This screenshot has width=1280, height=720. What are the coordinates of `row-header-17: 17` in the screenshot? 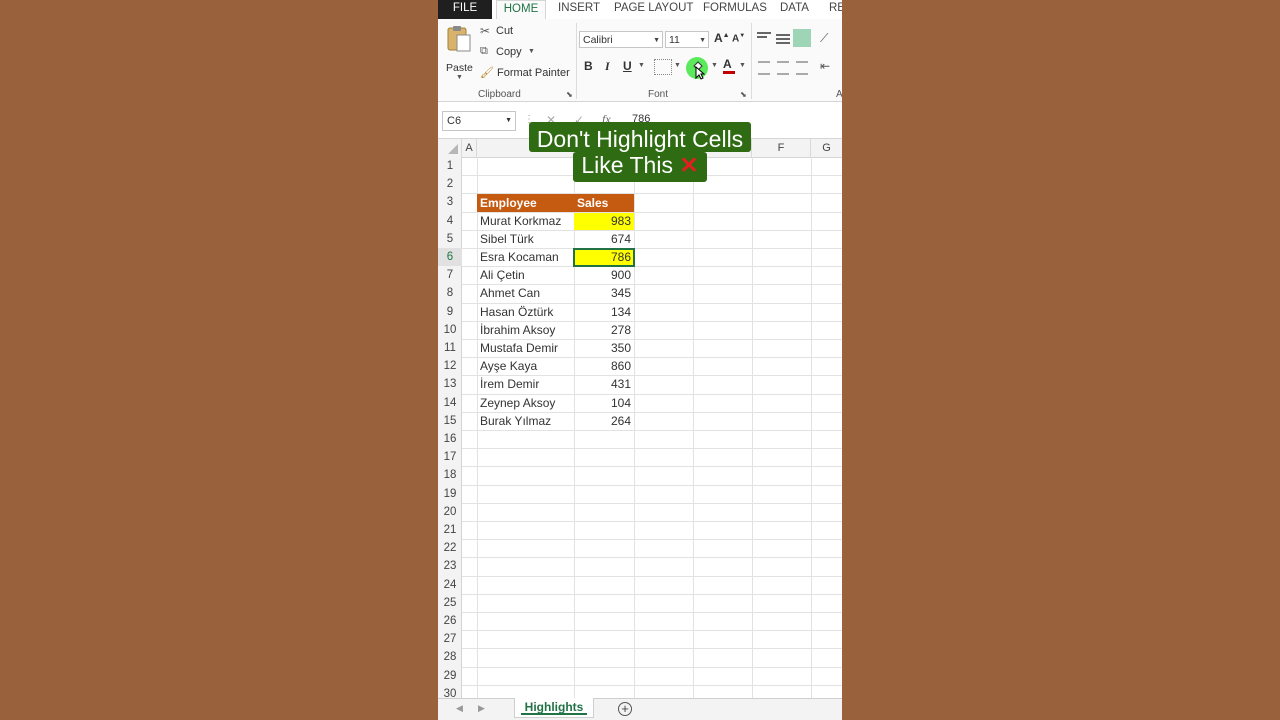 It's located at (450, 457).